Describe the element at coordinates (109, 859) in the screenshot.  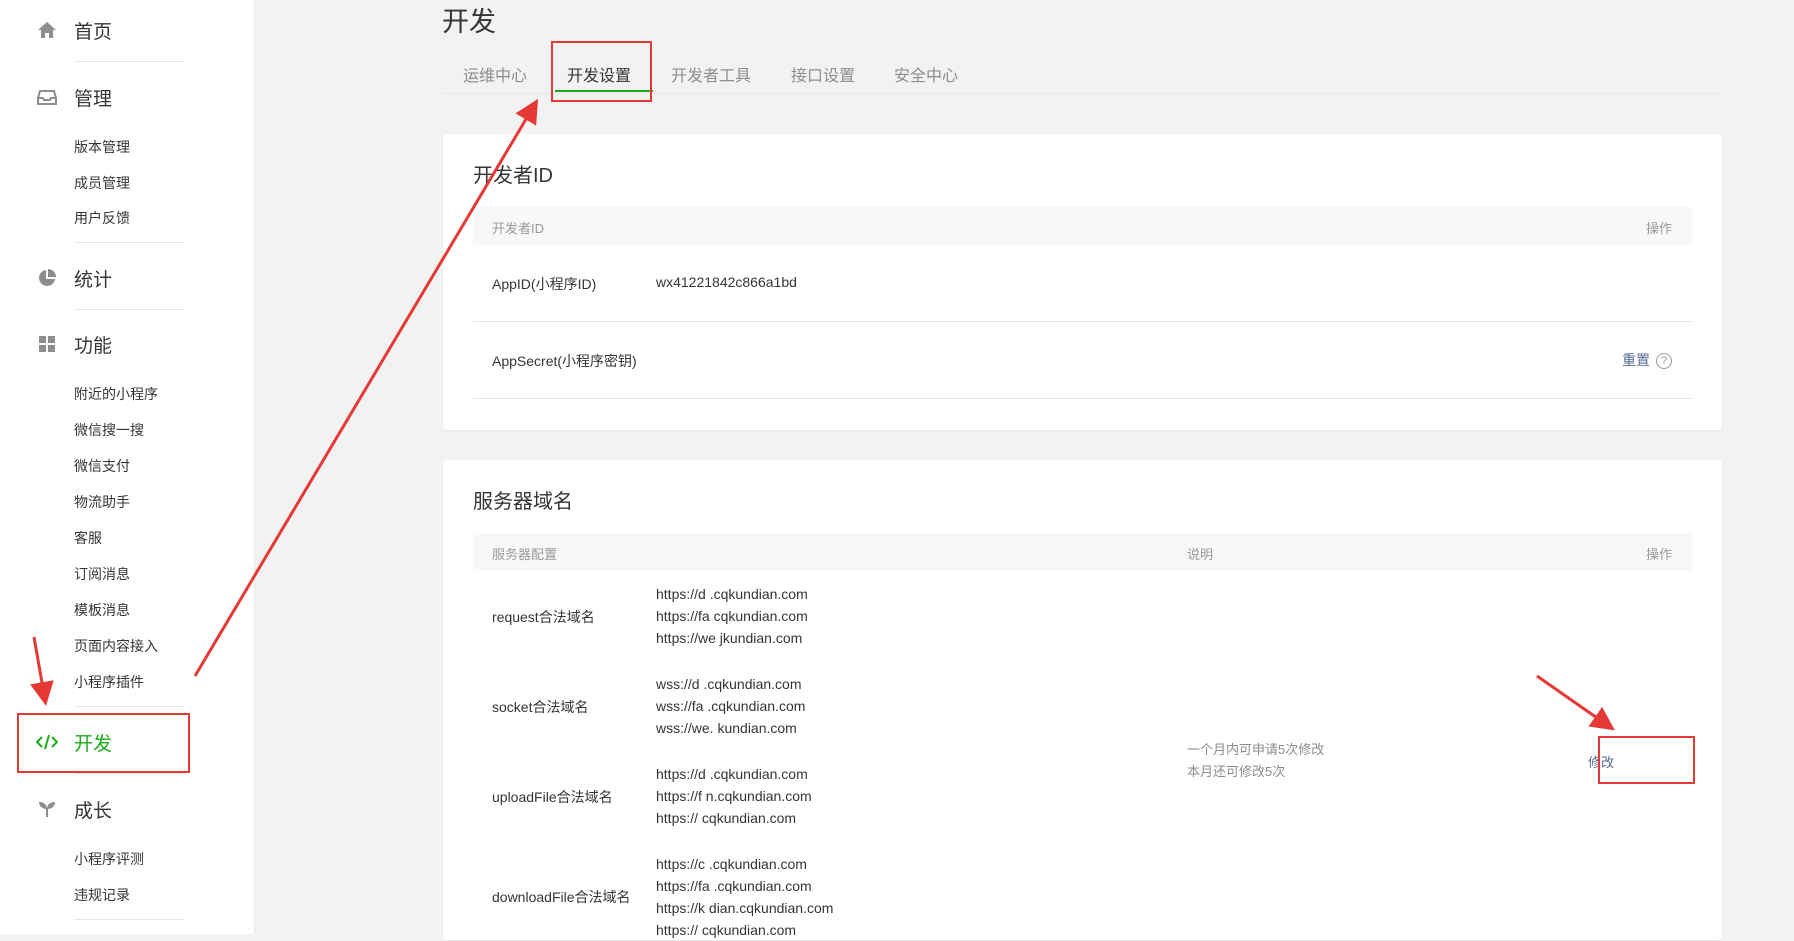
I see `sidebar-item-evaluation: 小程序评测` at that location.